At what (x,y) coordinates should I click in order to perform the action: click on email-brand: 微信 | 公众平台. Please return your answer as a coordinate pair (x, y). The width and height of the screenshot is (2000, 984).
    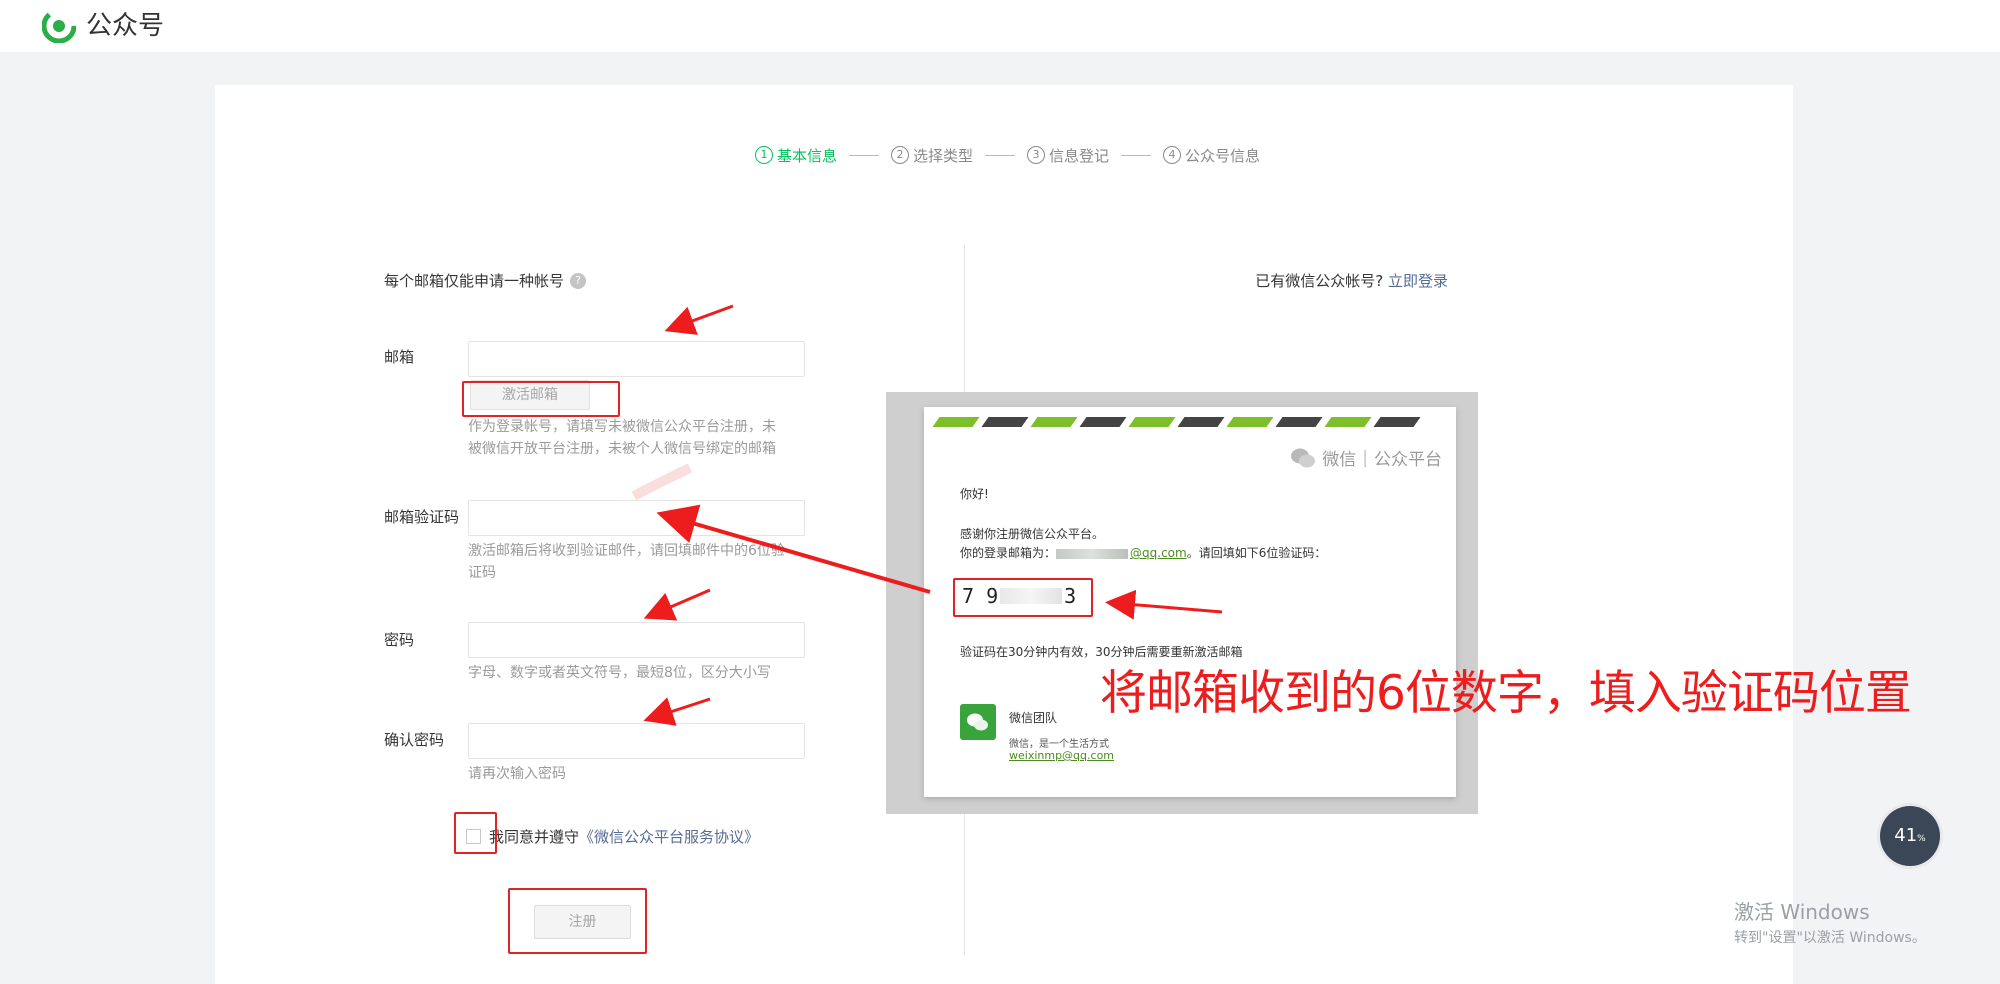
    Looking at the image, I should click on (1366, 457).